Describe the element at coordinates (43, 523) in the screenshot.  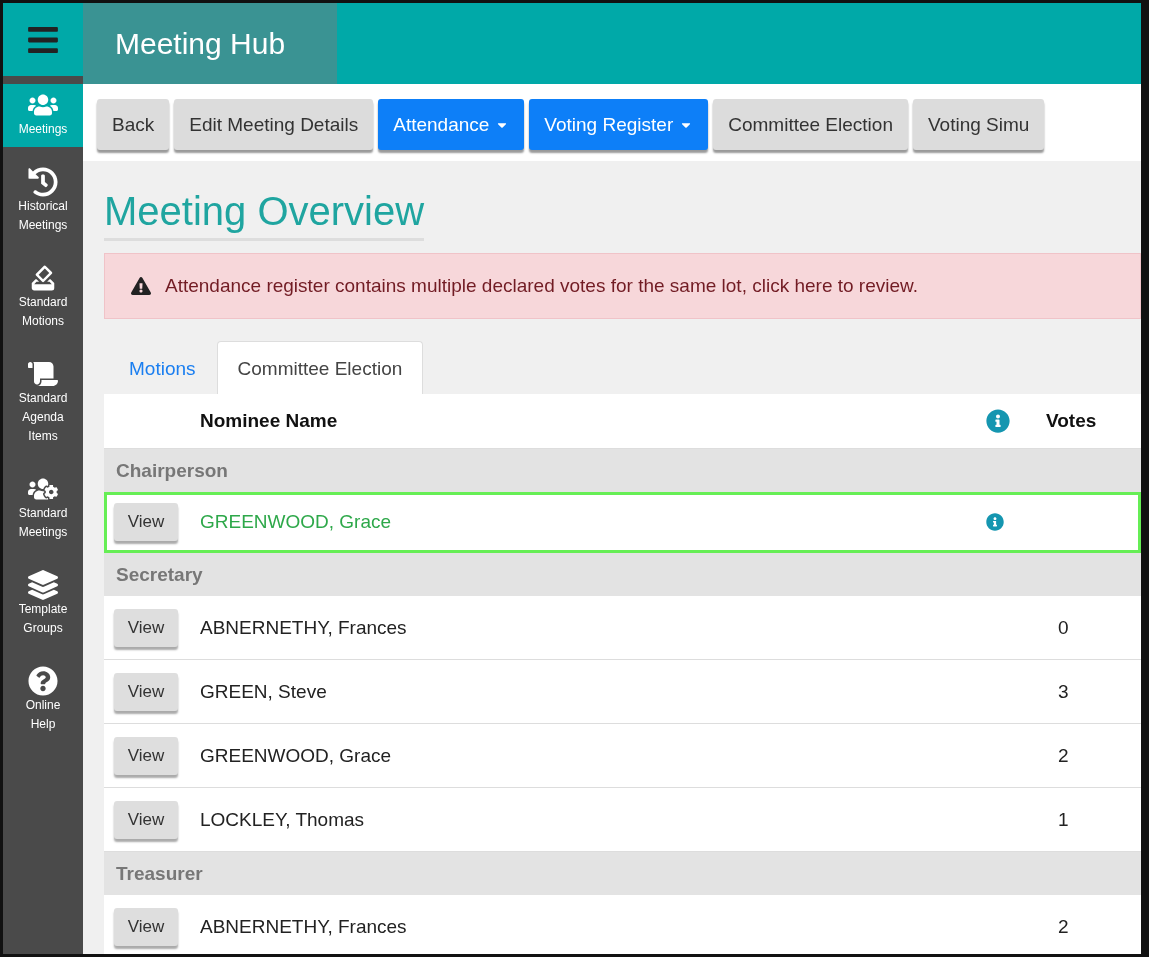
I see `sidebar-label: Standard Meetings` at that location.